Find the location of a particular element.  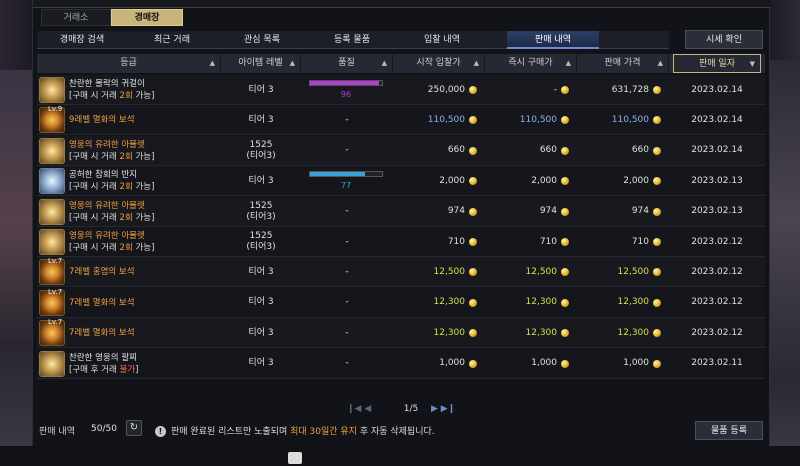

start-bid-cell: 710 is located at coordinates (439, 242).